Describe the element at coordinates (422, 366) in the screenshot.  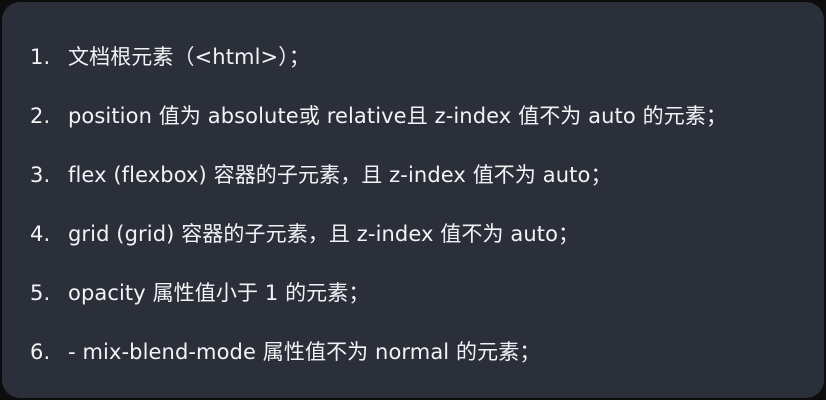
I see `list-item: 6. - mix-blend-mode 属性值不为 normal 的元素；` at that location.